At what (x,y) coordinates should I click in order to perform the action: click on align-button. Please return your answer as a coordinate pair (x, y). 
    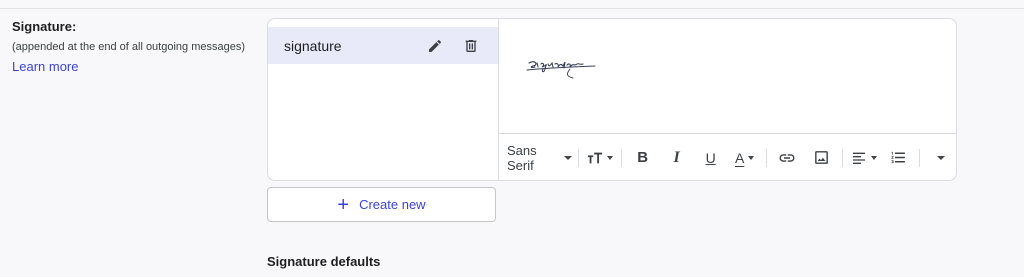
    Looking at the image, I should click on (864, 158).